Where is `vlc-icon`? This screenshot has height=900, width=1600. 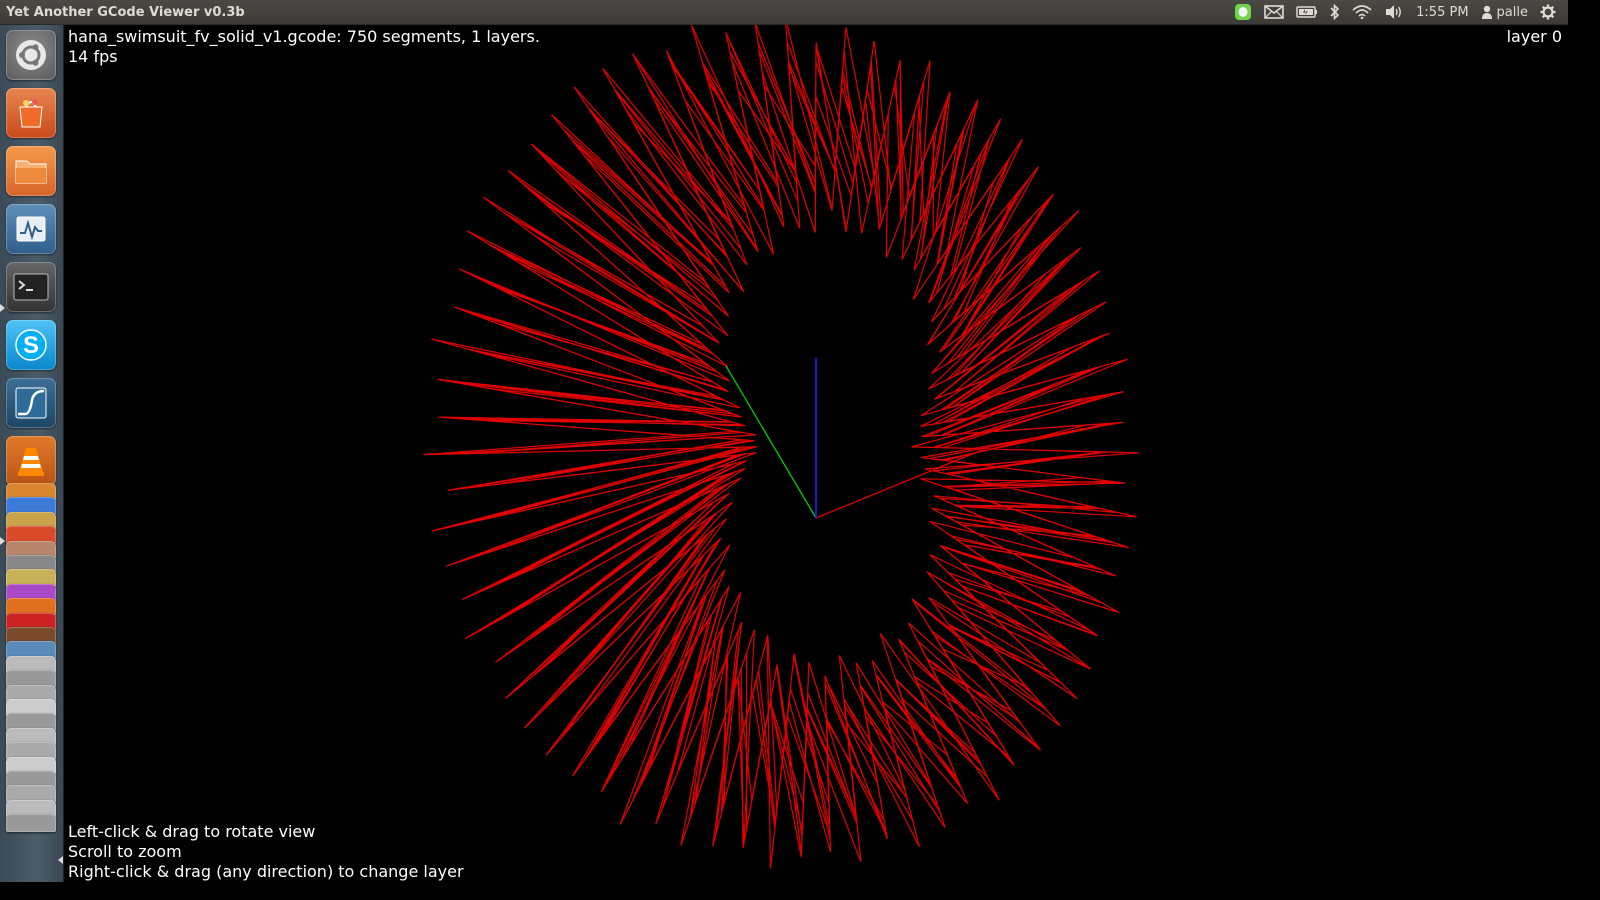 vlc-icon is located at coordinates (31, 461).